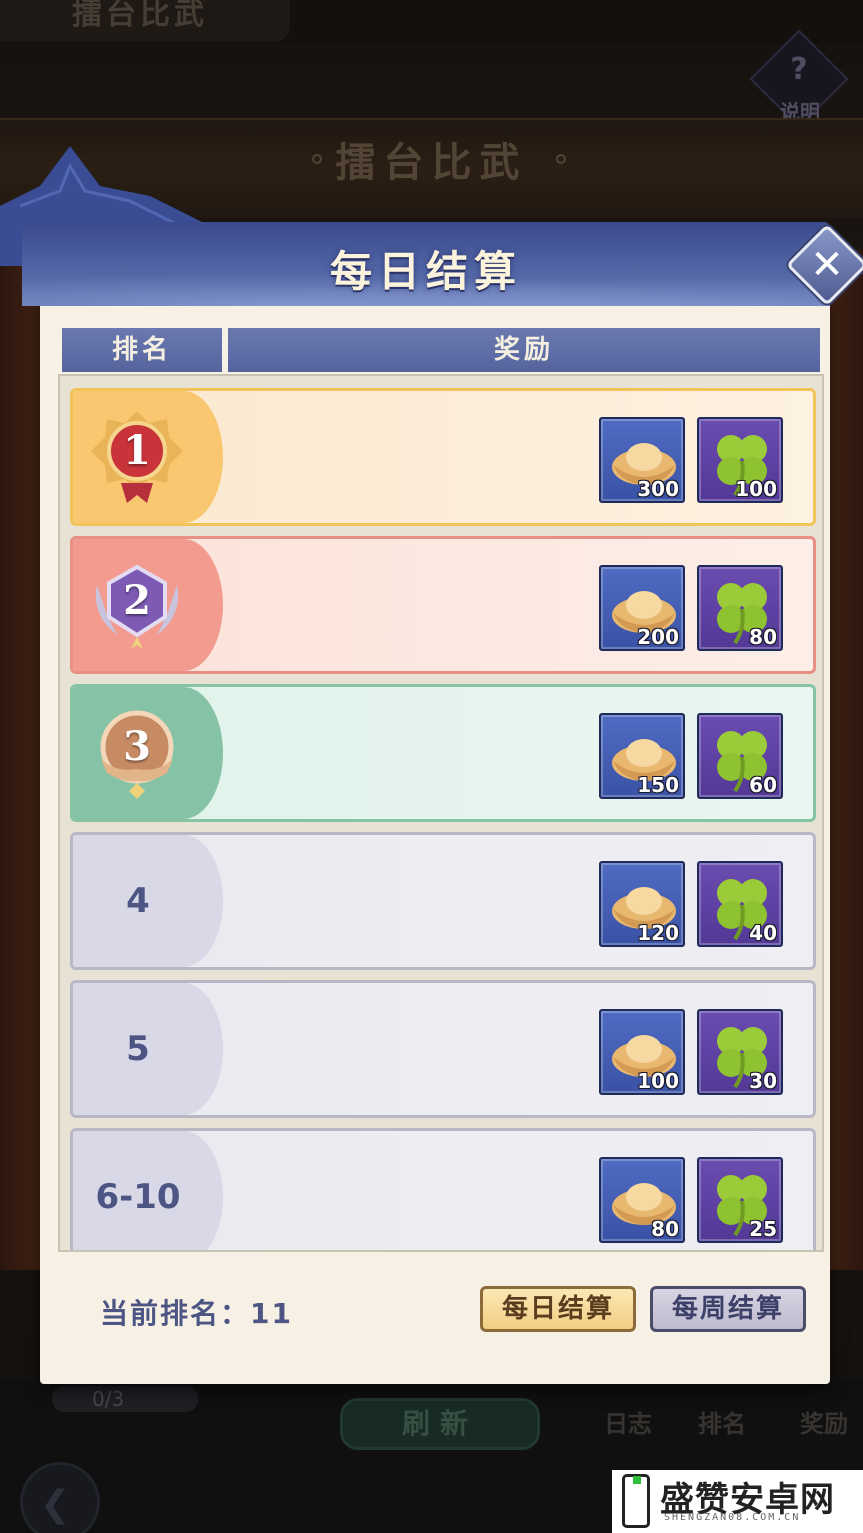 Image resolution: width=863 pixels, height=1533 pixels. I want to click on rank-number: 2, so click(137, 600).